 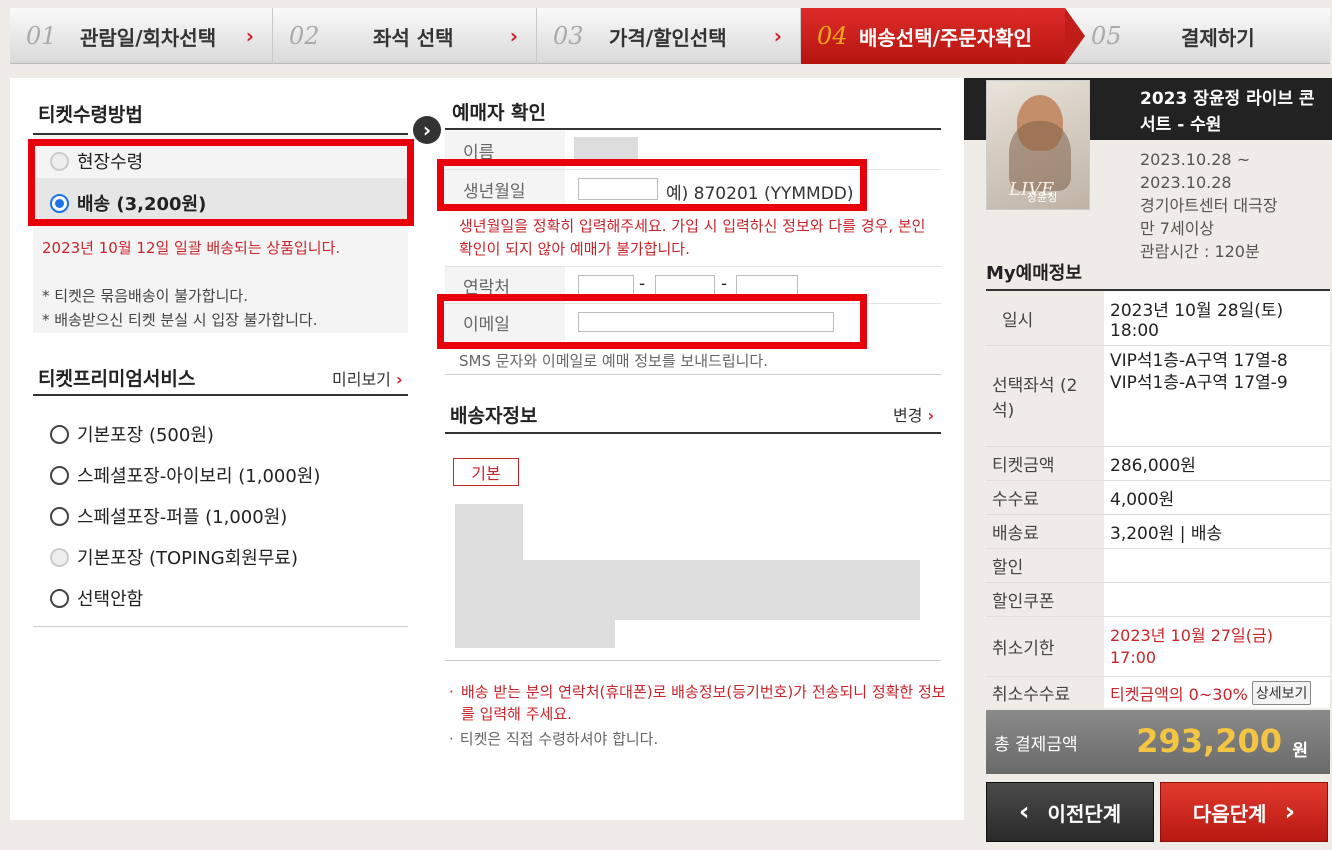 I want to click on option-label: 기본포장 (TOPING회원무료), so click(x=187, y=558).